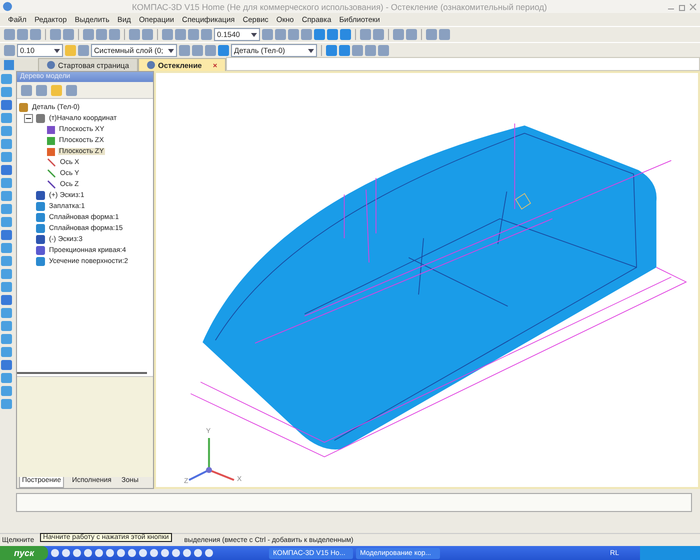 The image size is (700, 560). I want to click on app-logo-icon, so click(7, 6).